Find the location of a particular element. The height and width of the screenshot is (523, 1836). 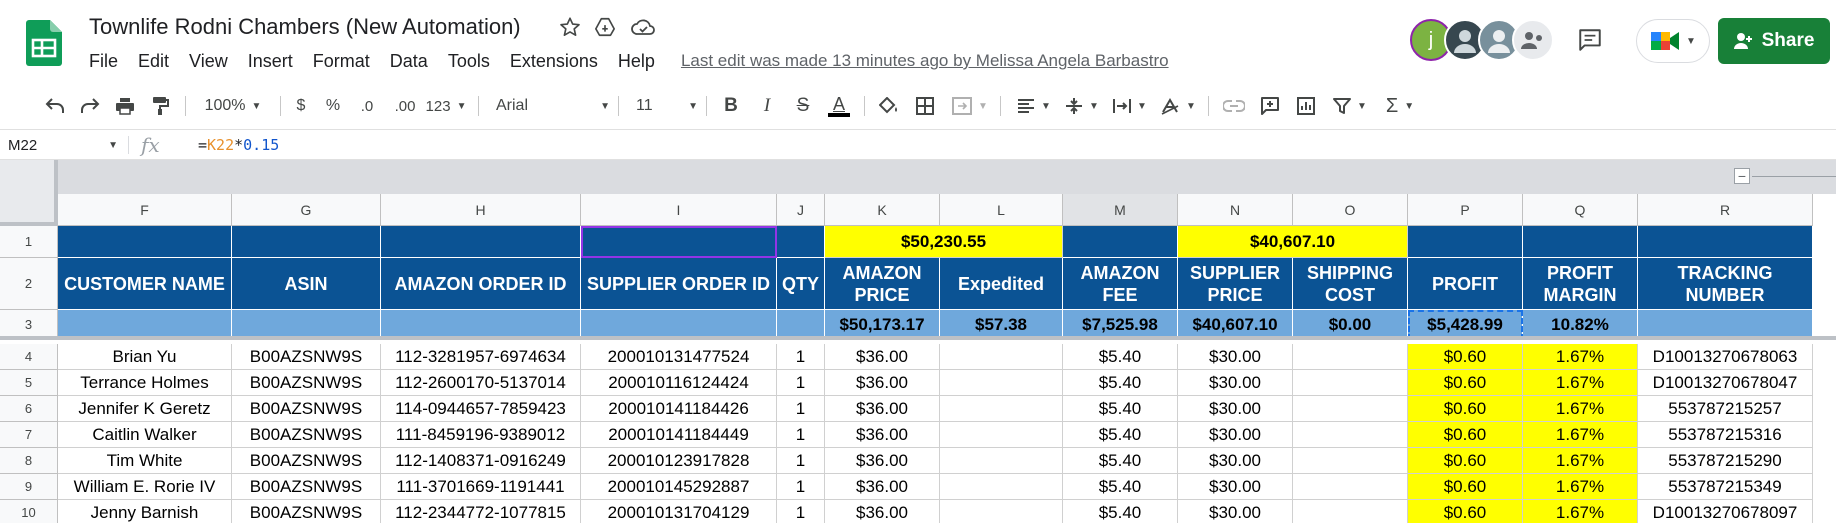

meet-button: ▼ is located at coordinates (1673, 41).